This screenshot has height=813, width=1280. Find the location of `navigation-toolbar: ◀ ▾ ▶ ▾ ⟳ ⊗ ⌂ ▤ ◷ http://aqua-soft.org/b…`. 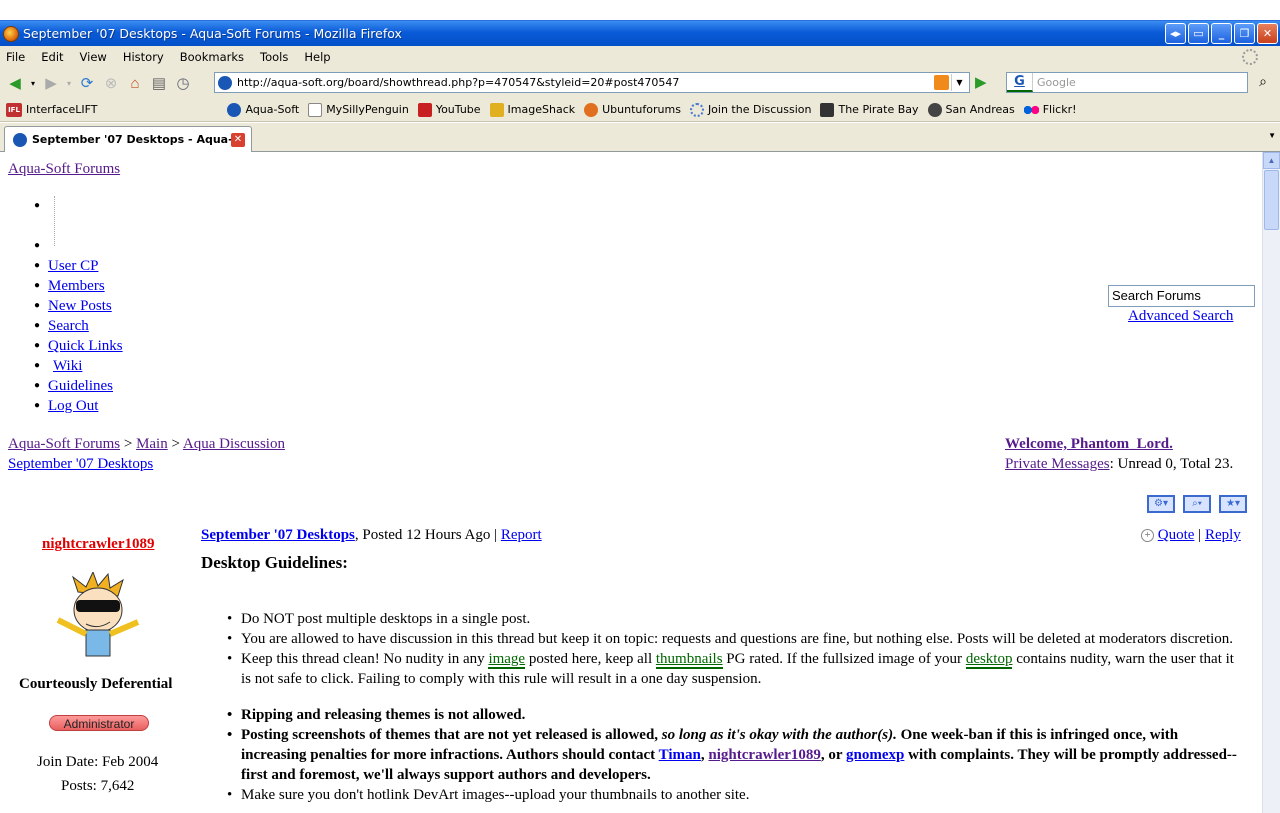

navigation-toolbar: ◀ ▾ ▶ ▾ ⟳ ⊗ ⌂ ▤ ◷ http://aqua-soft.org/b… is located at coordinates (640, 83).